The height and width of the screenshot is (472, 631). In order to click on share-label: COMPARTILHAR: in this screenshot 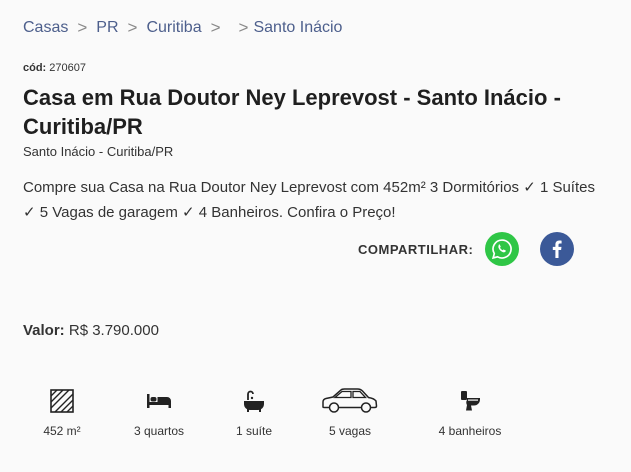, I will do `click(416, 249)`.